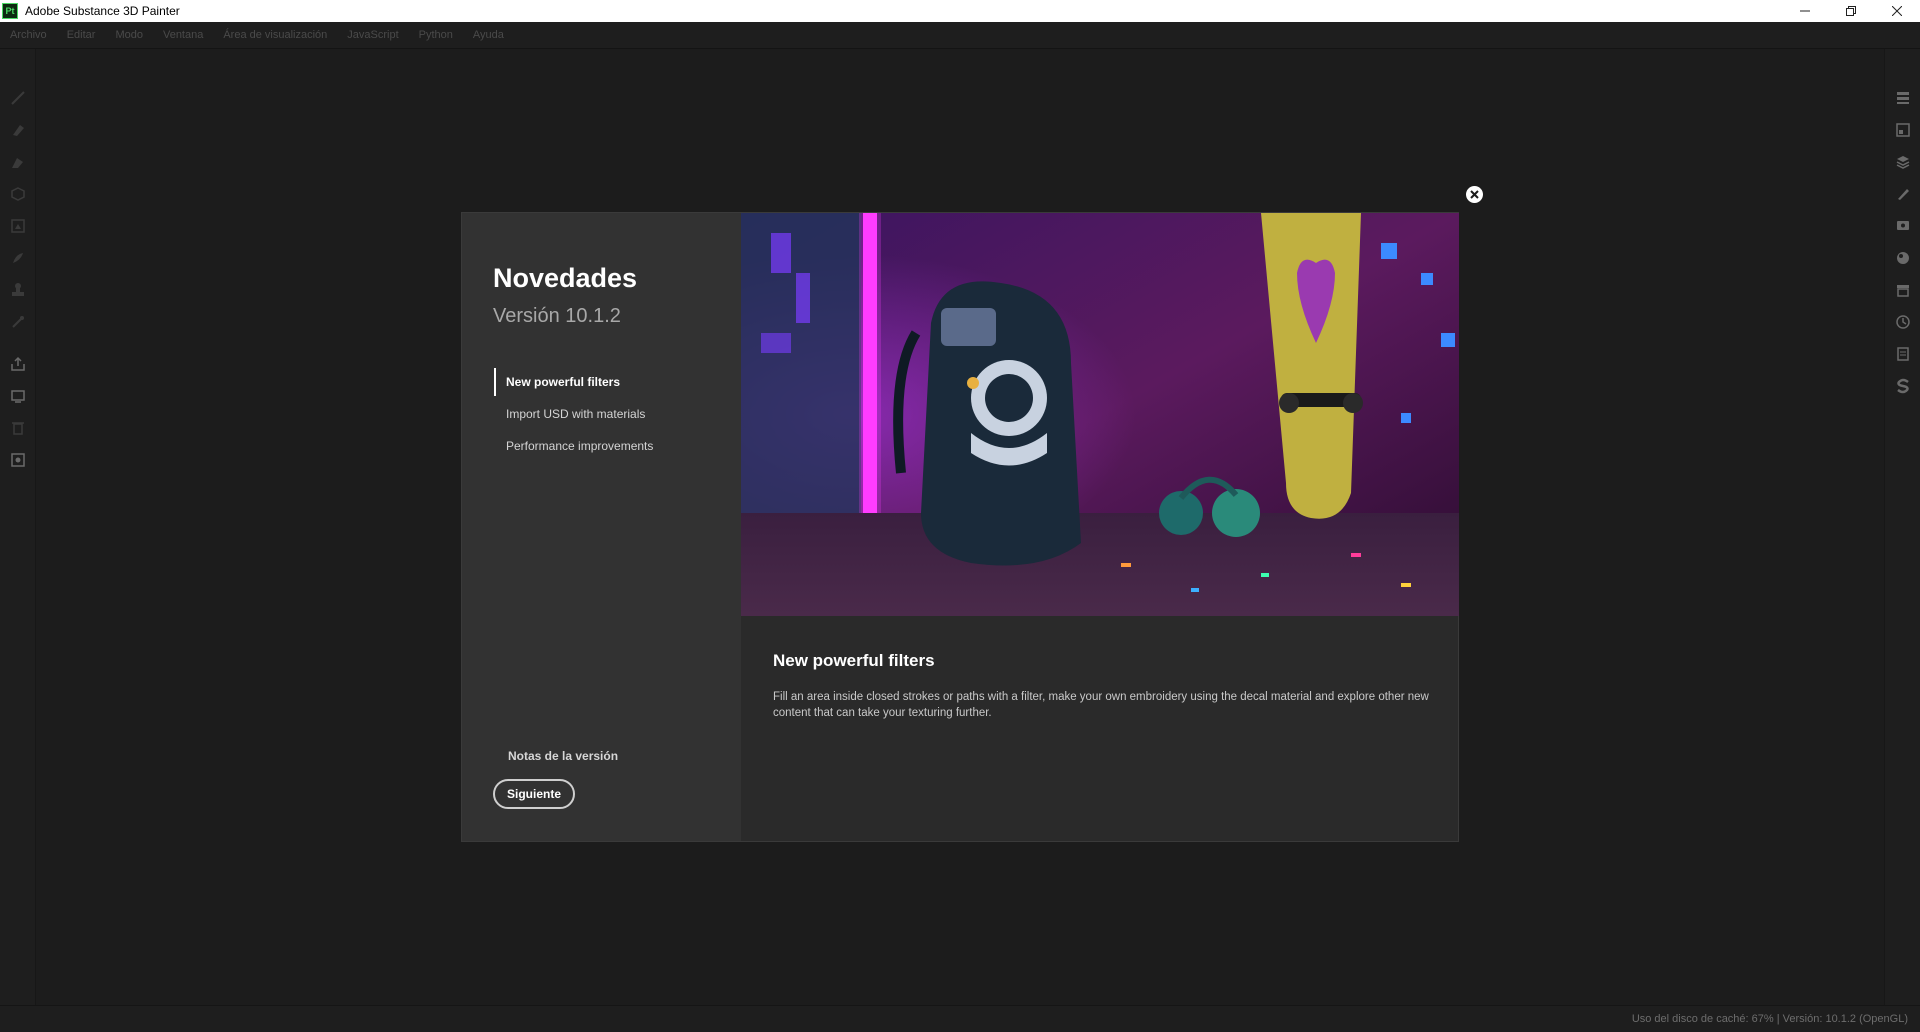  I want to click on clone-stamp-icon, so click(18, 290).